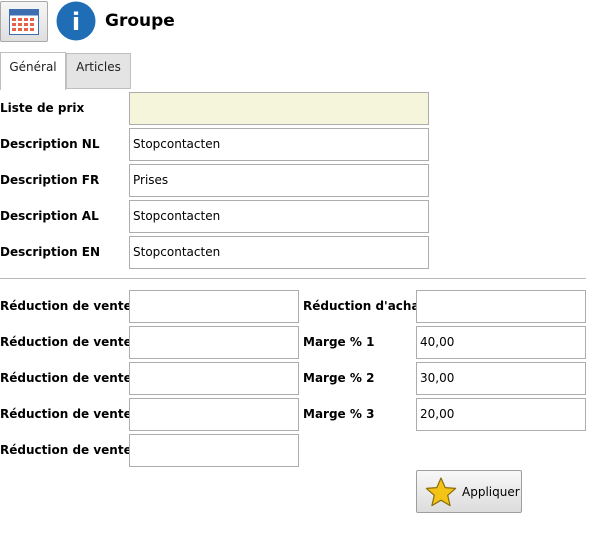  Describe the element at coordinates (214, 414) in the screenshot. I see `sales-discount-4-field` at that location.